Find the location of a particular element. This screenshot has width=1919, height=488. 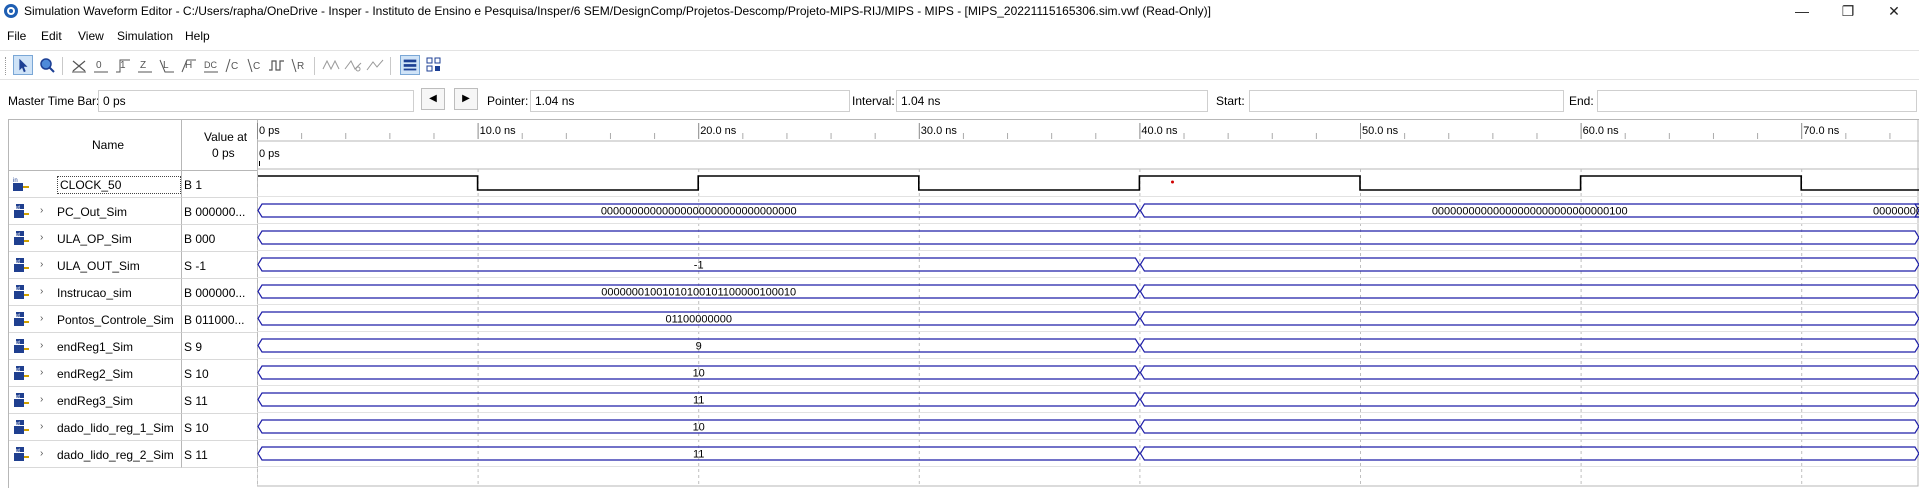

pointer-value: 1.04 ns is located at coordinates (555, 101).